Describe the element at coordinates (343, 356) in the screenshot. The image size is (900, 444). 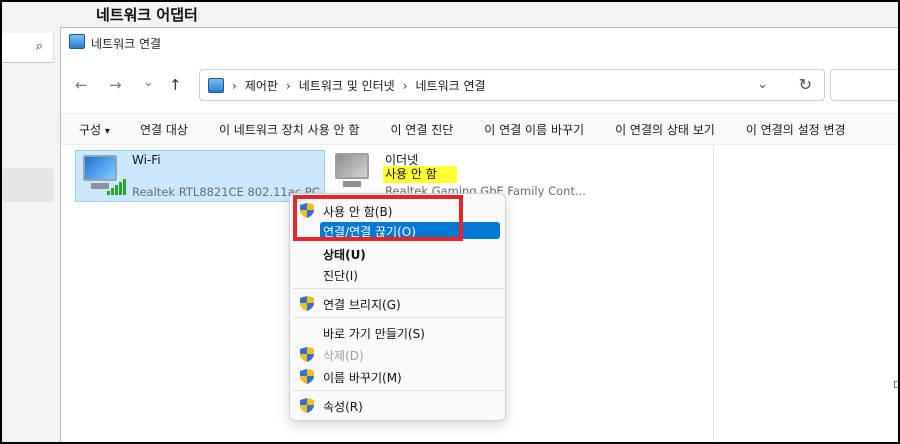
I see `menu-item-delete-label: 삭제(D)` at that location.